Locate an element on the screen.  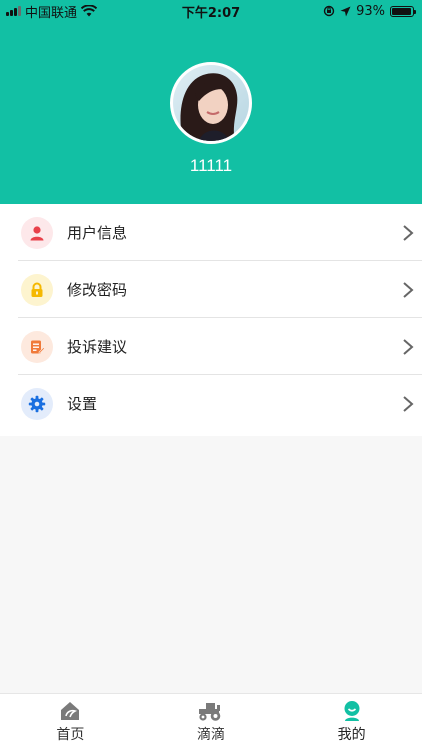
gear-icon-badge is located at coordinates (37, 403).